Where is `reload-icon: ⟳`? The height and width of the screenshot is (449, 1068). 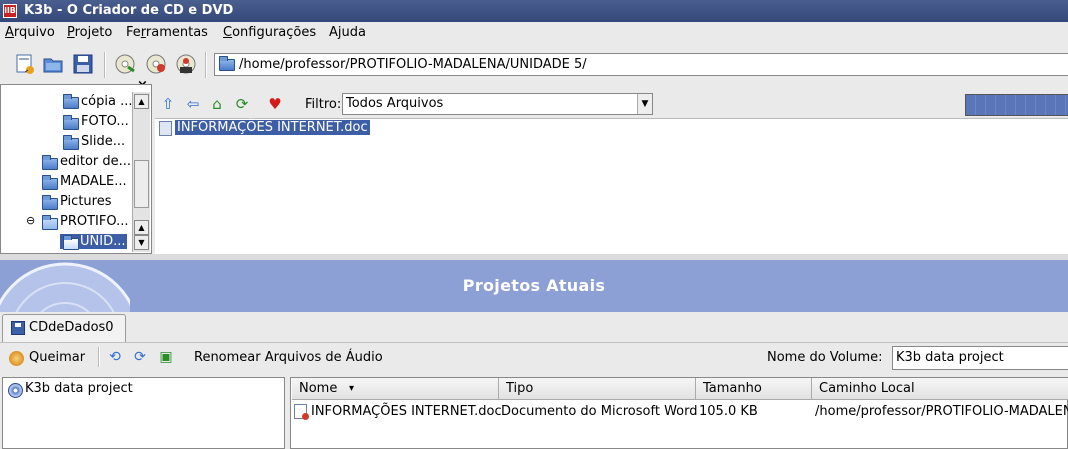
reload-icon: ⟳ is located at coordinates (242, 104).